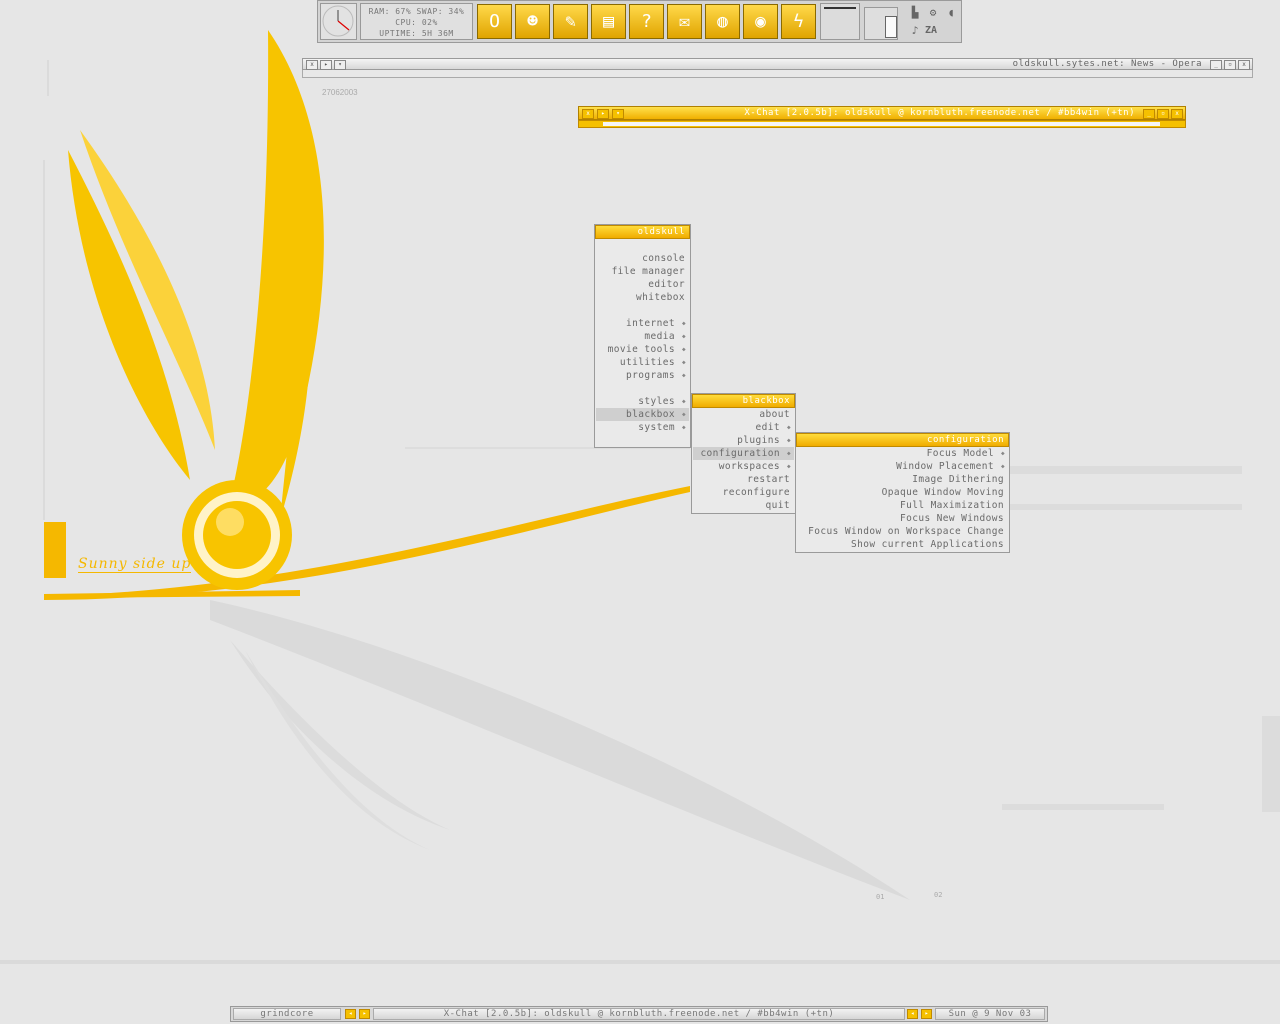 This screenshot has height=1024, width=1280. I want to click on menu-item-label: styles, so click(656, 401).